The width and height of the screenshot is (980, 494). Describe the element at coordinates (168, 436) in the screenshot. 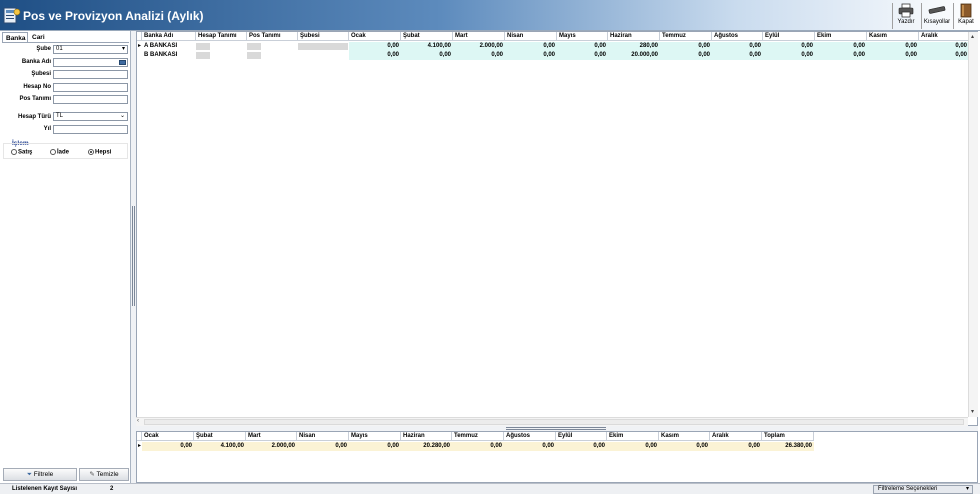

I see `sum-col-ocak: Ocak` at that location.